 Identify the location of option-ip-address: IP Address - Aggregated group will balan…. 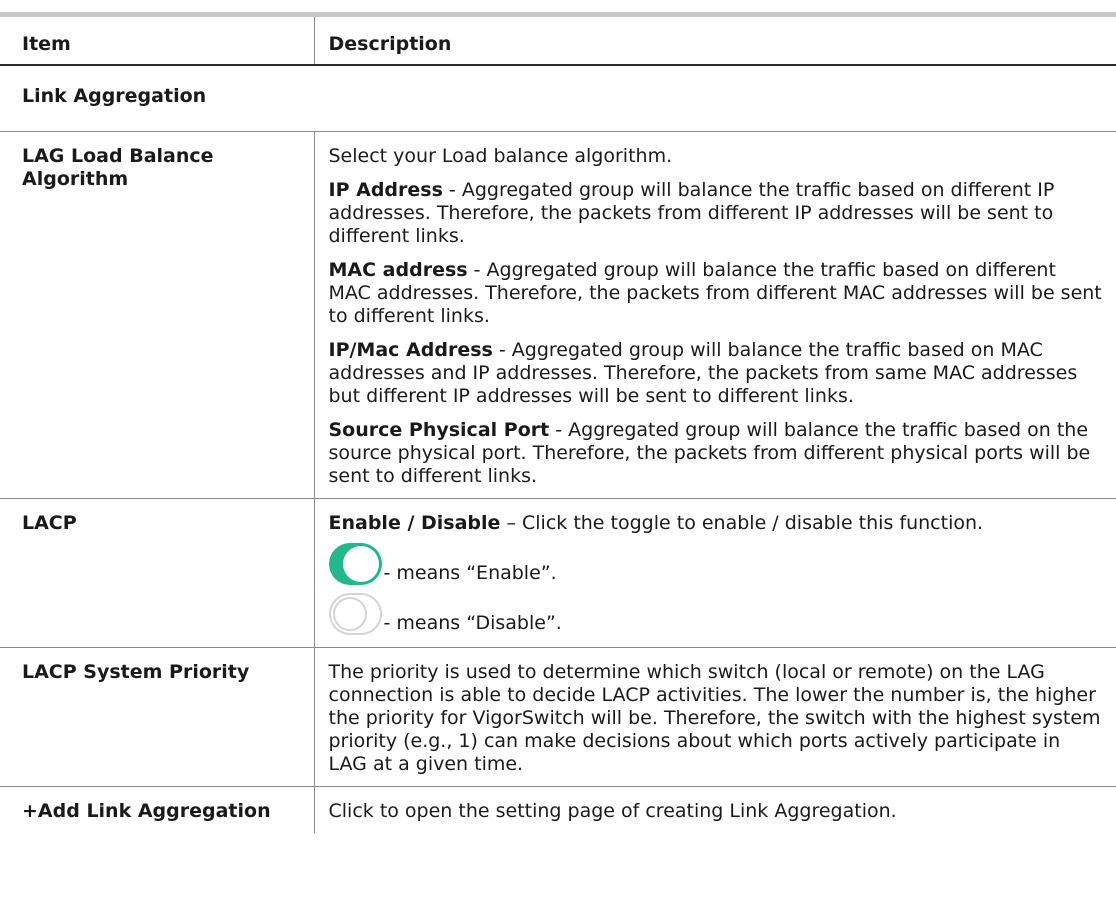
(717, 213).